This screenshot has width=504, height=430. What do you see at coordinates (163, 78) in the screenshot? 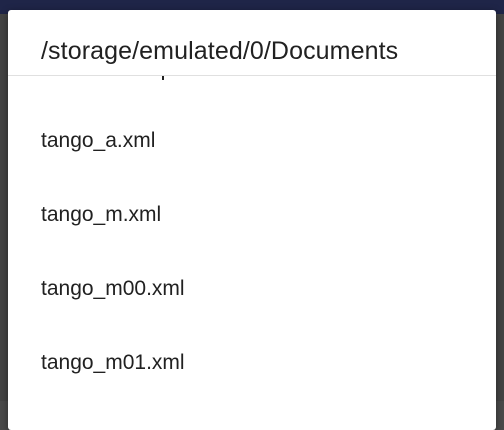
I see `scrolled-item-fragment` at bounding box center [163, 78].